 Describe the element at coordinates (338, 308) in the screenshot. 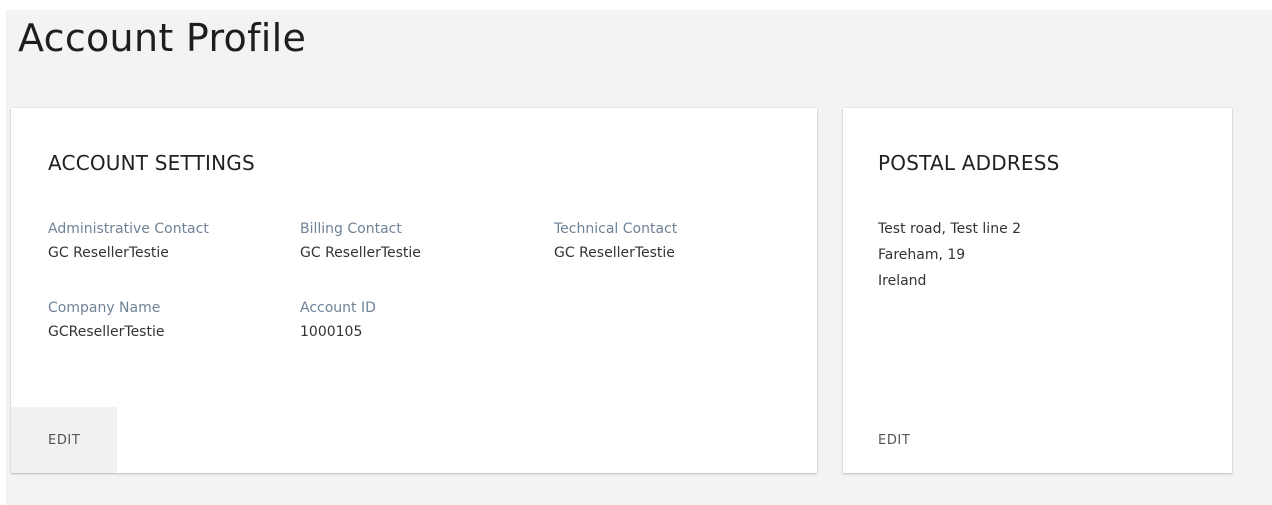

I see `account-id-label: Account ID` at that location.